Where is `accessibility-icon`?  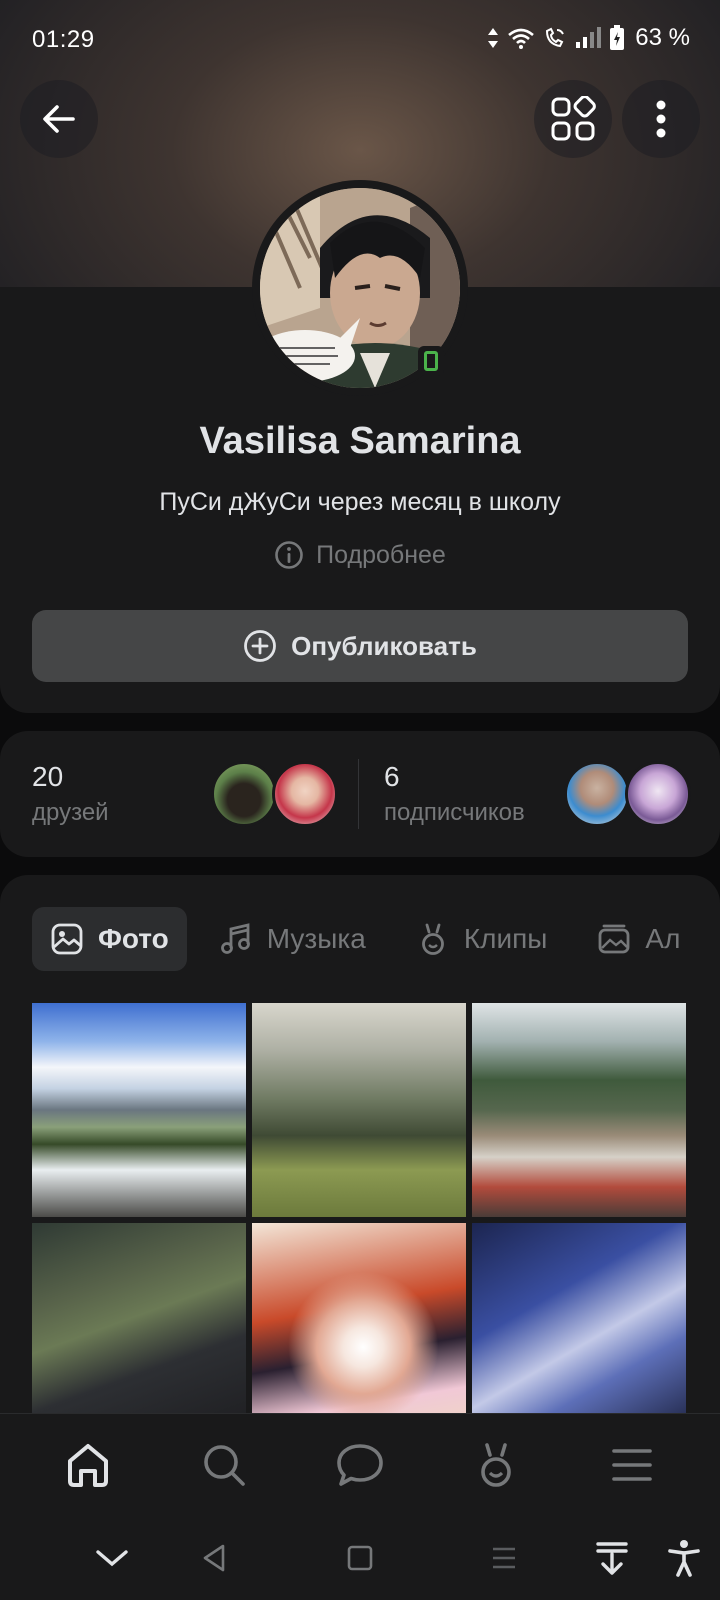 accessibility-icon is located at coordinates (684, 1558).